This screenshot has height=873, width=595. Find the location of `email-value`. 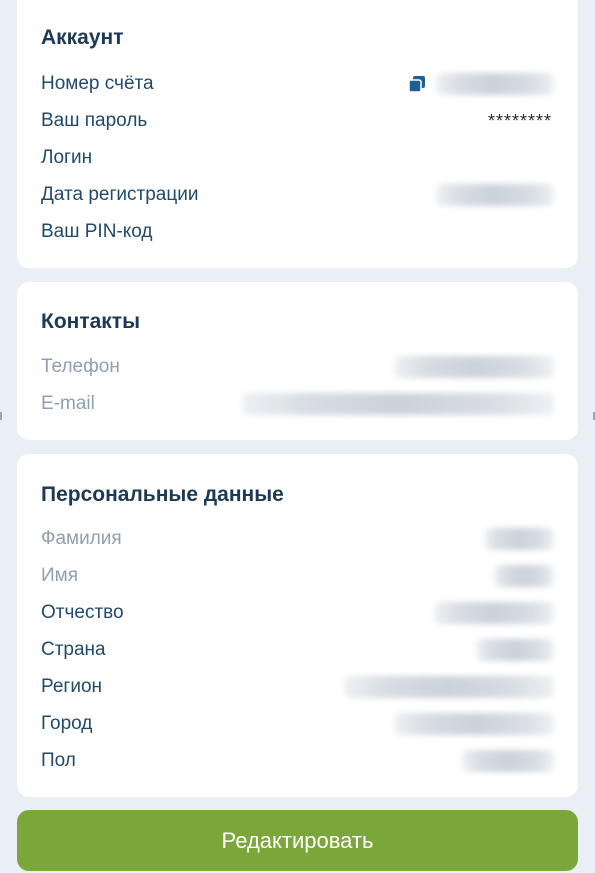

email-value is located at coordinates (398, 404).